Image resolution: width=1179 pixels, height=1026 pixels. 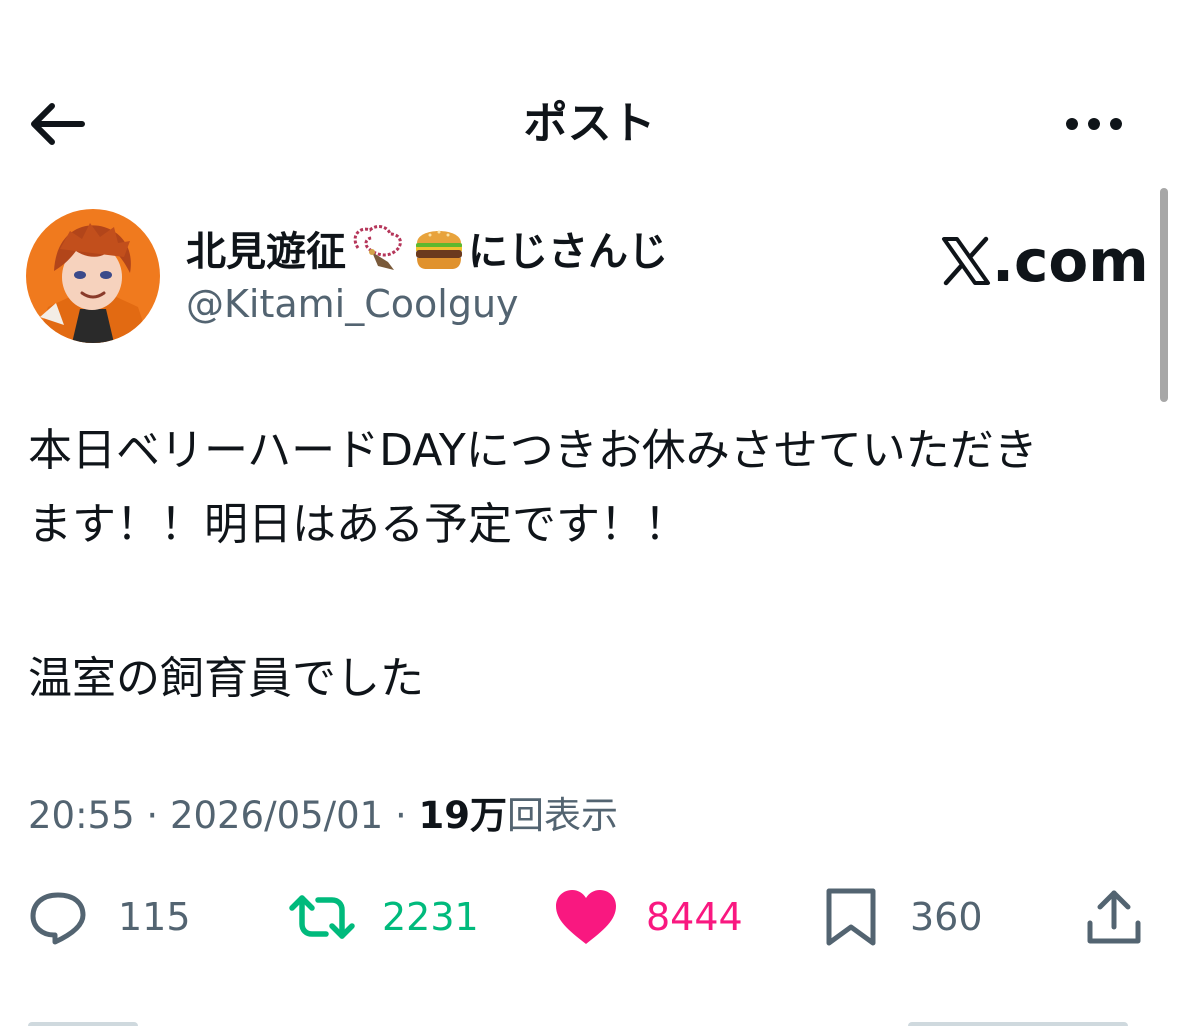 I want to click on cropped-next-section, so click(x=588, y=1015).